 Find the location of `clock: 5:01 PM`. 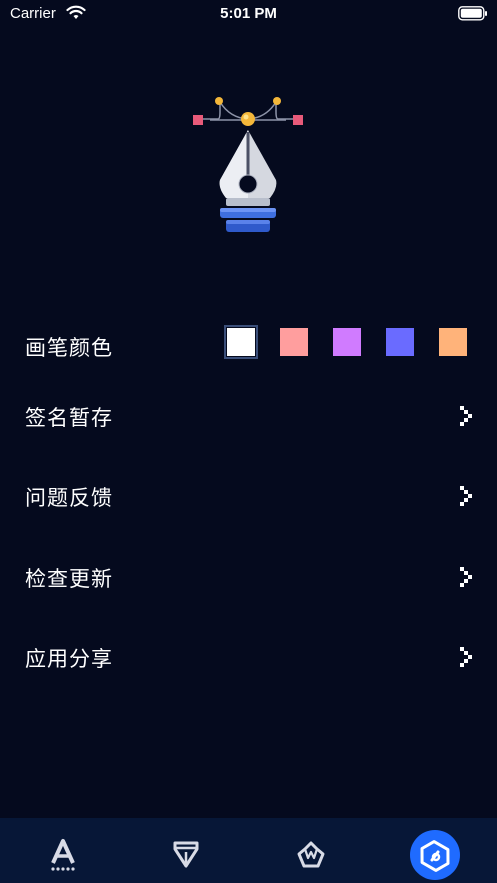

clock: 5:01 PM is located at coordinates (248, 13).